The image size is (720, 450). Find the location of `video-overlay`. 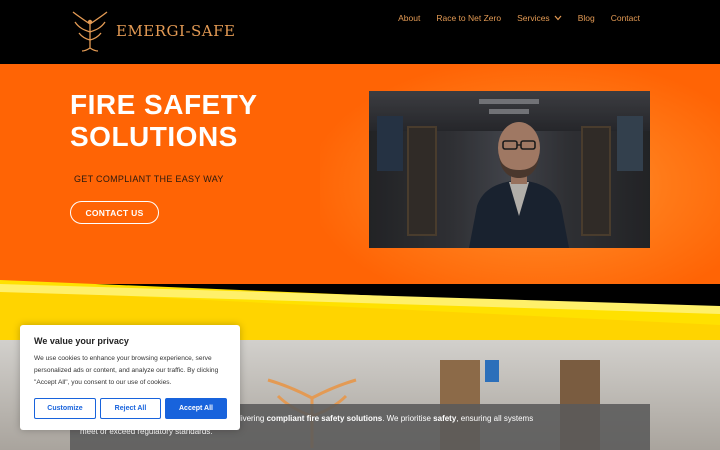

video-overlay is located at coordinates (509, 169).